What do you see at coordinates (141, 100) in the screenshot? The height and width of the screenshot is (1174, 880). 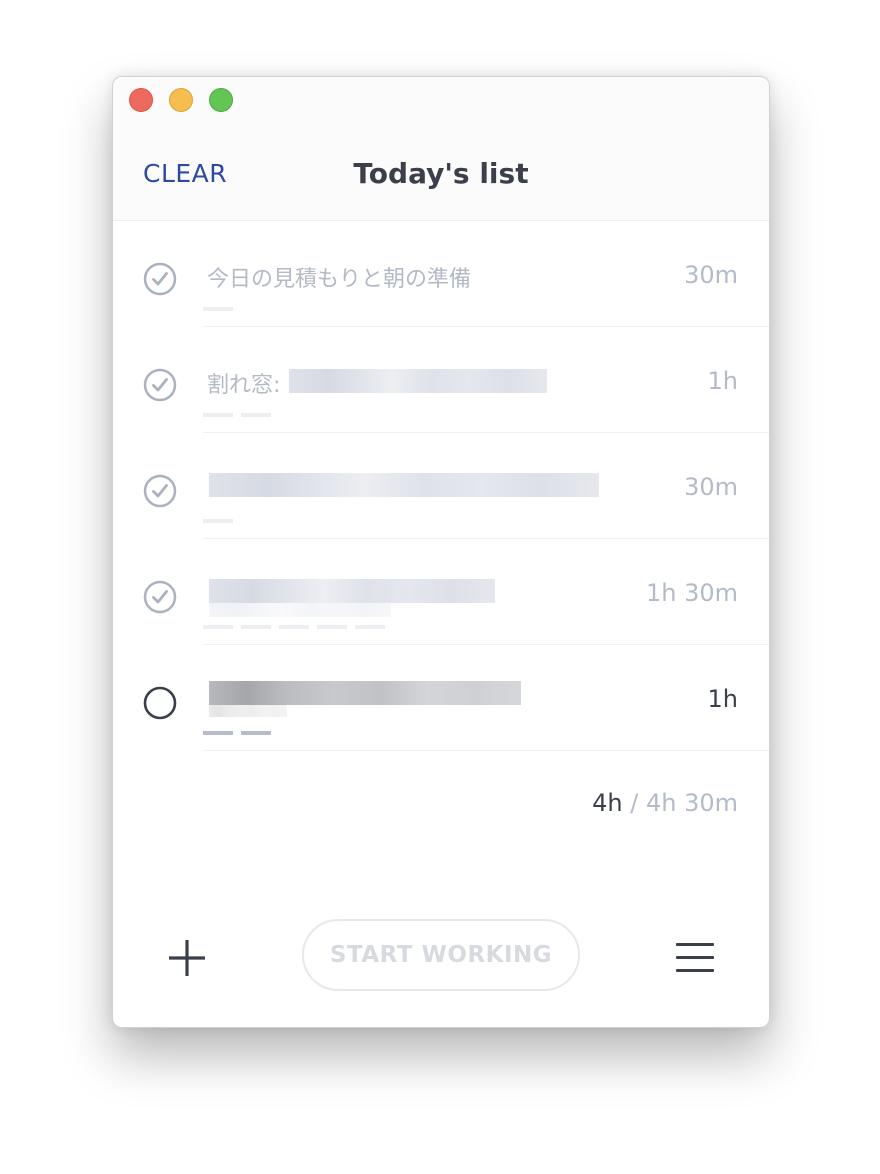 I see `close-window-button` at bounding box center [141, 100].